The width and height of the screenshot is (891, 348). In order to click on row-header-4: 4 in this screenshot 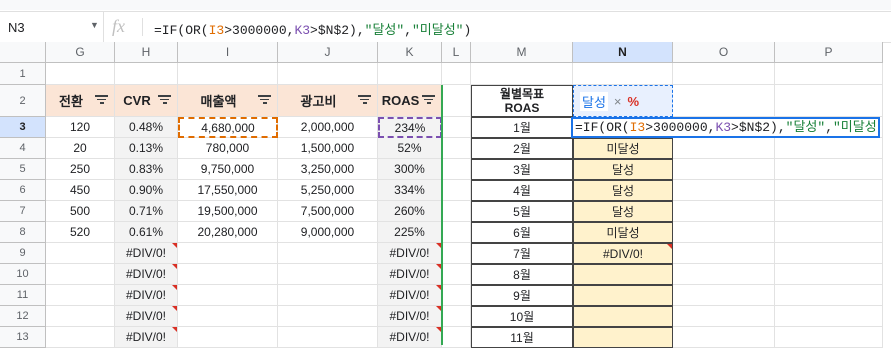, I will do `click(23, 148)`.